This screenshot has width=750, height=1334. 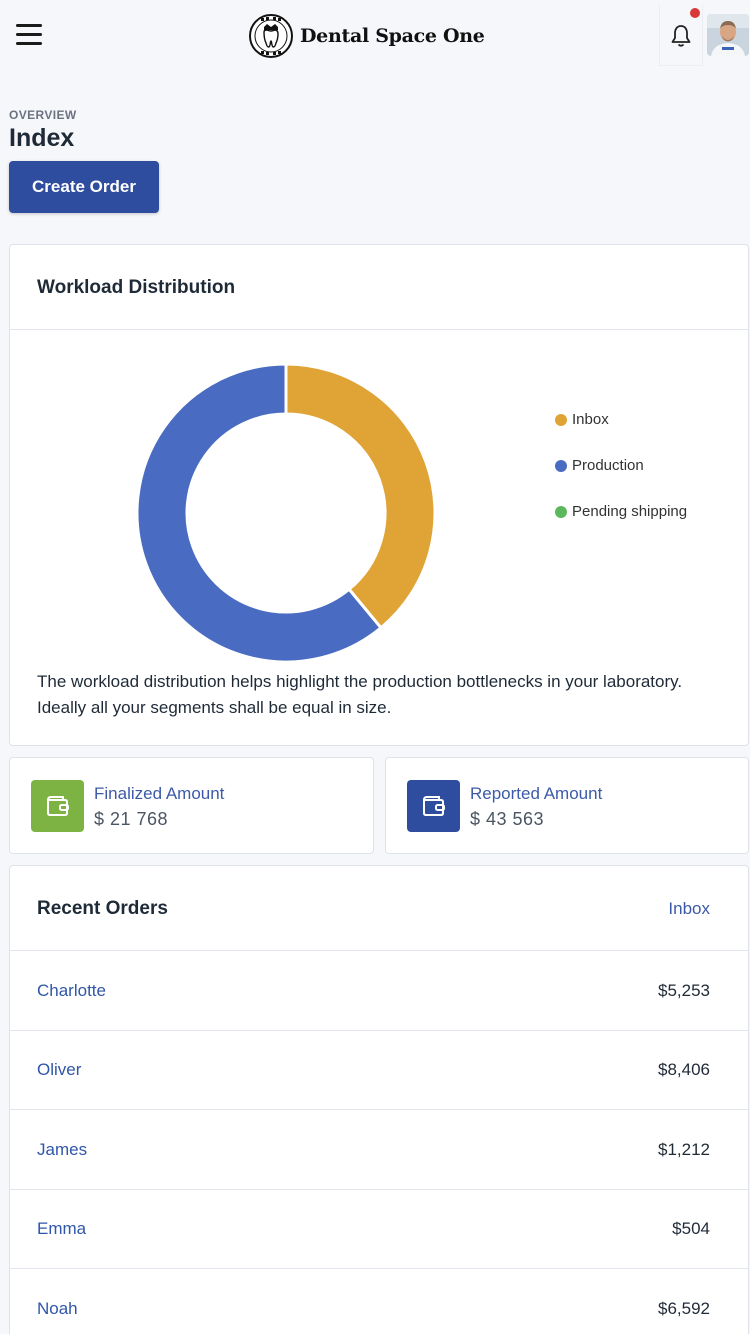 I want to click on legend-item-production: Production, so click(x=621, y=480).